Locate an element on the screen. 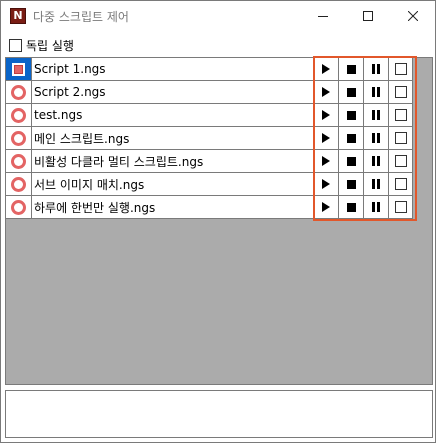  script-row: test.ngs is located at coordinates (211, 115).